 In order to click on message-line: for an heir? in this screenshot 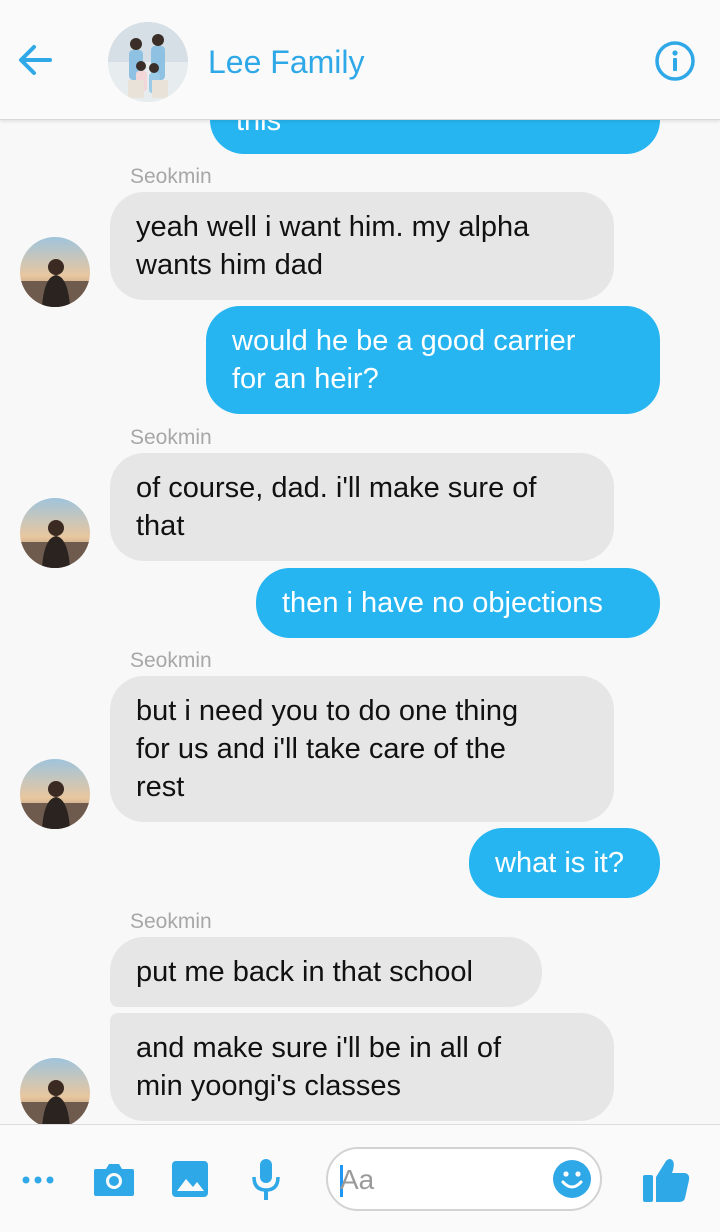, I will do `click(305, 379)`.